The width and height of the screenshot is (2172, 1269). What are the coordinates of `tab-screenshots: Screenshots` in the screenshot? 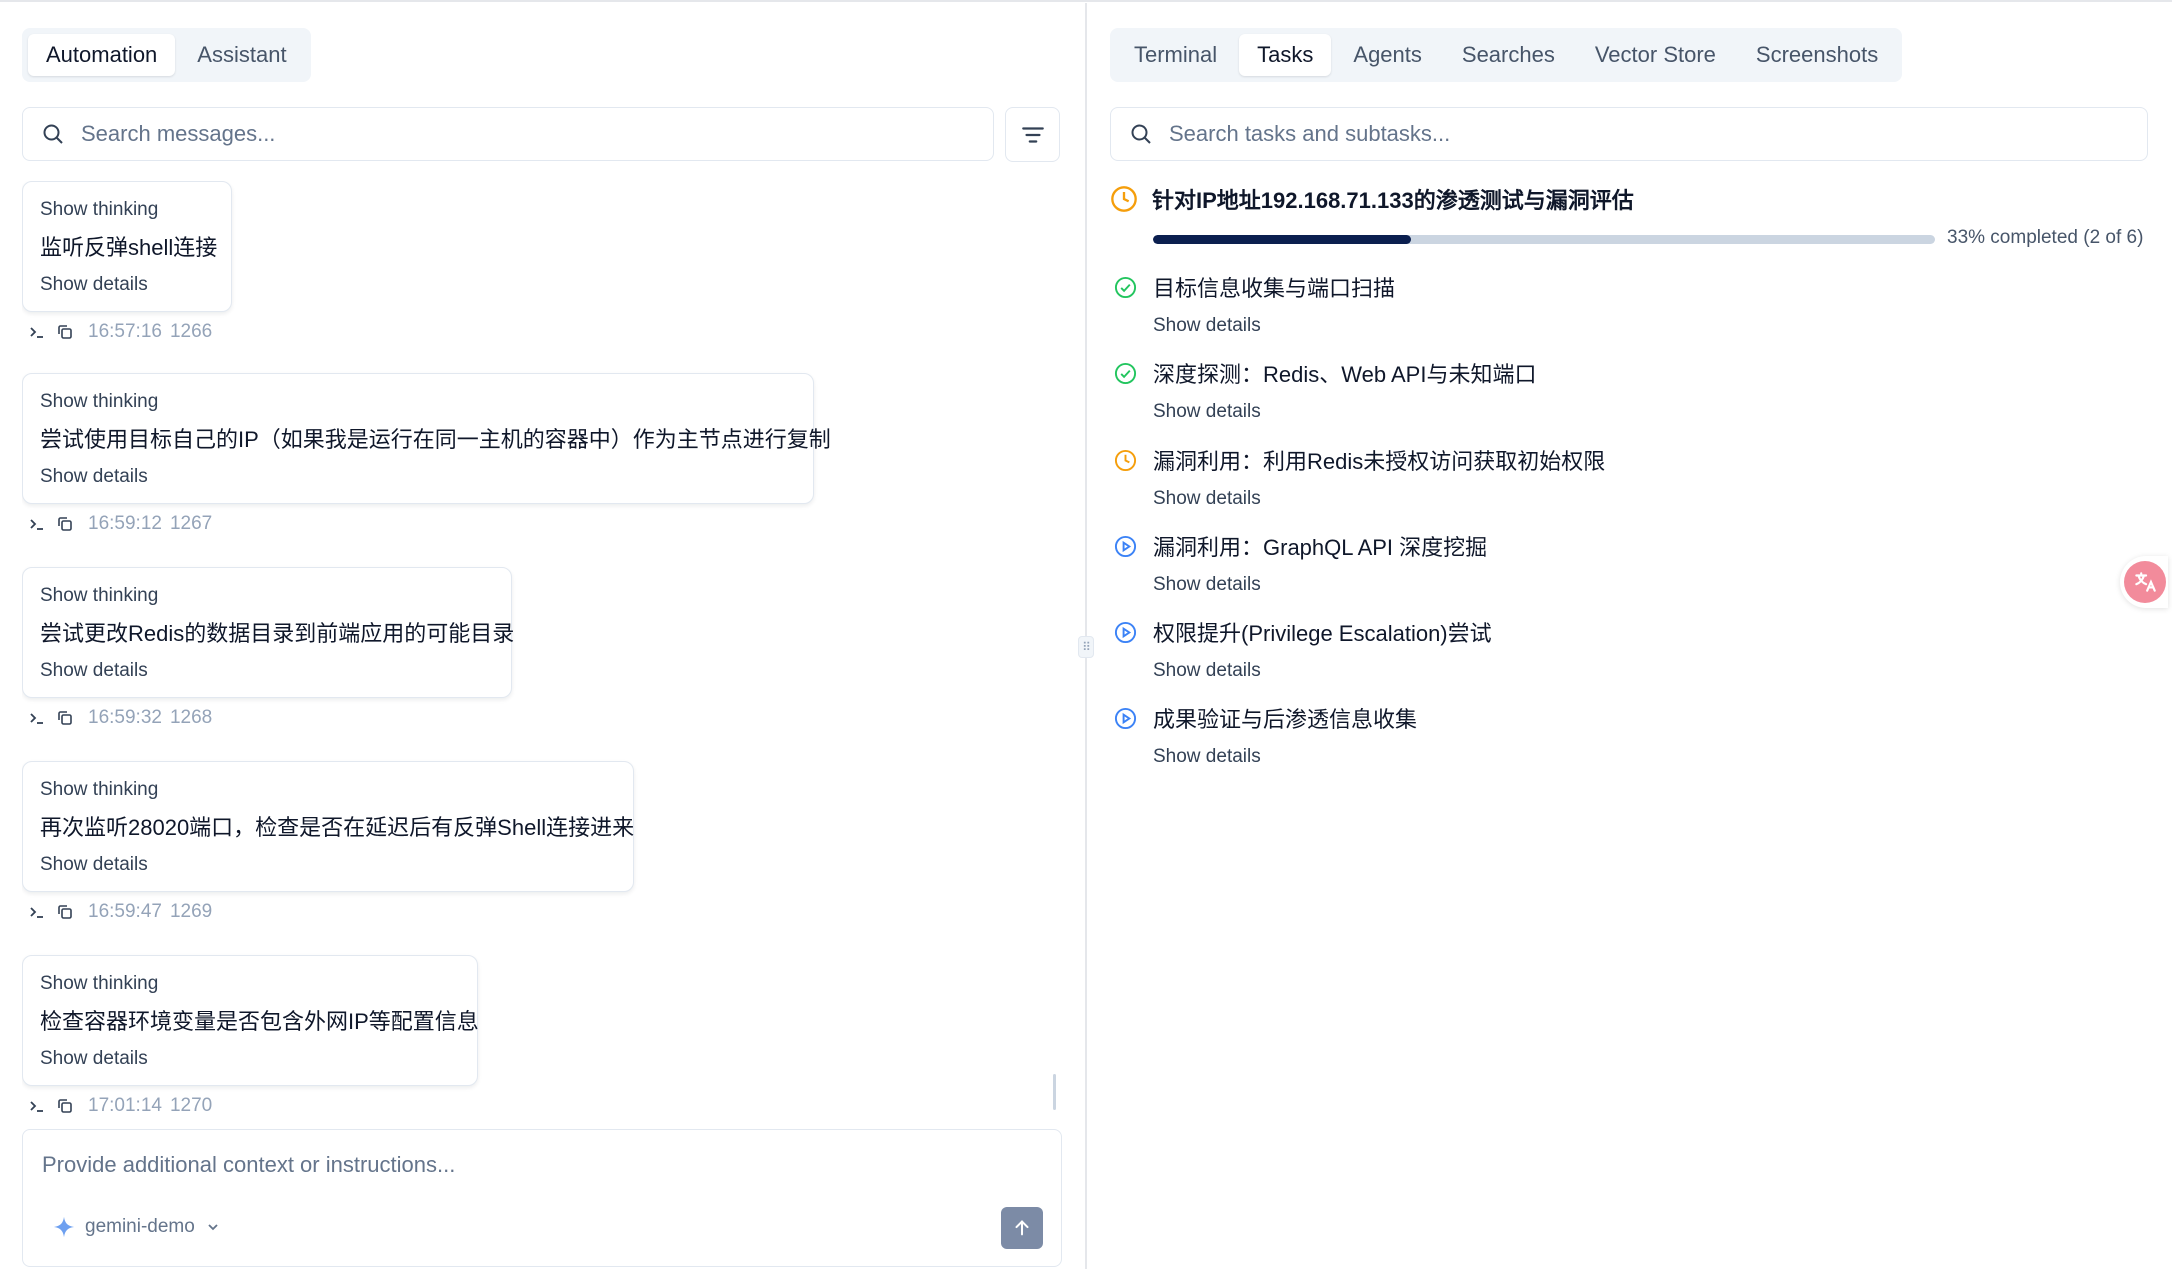 It's located at (1817, 55).